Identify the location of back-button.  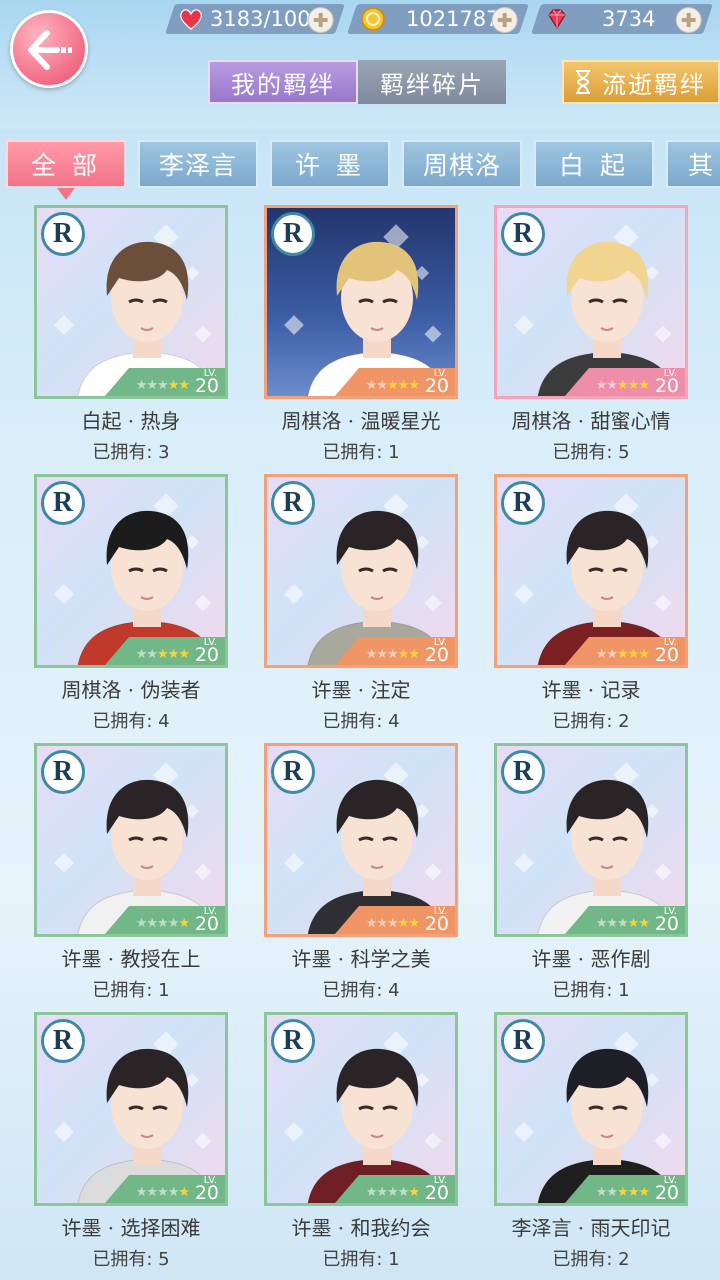
(49, 49).